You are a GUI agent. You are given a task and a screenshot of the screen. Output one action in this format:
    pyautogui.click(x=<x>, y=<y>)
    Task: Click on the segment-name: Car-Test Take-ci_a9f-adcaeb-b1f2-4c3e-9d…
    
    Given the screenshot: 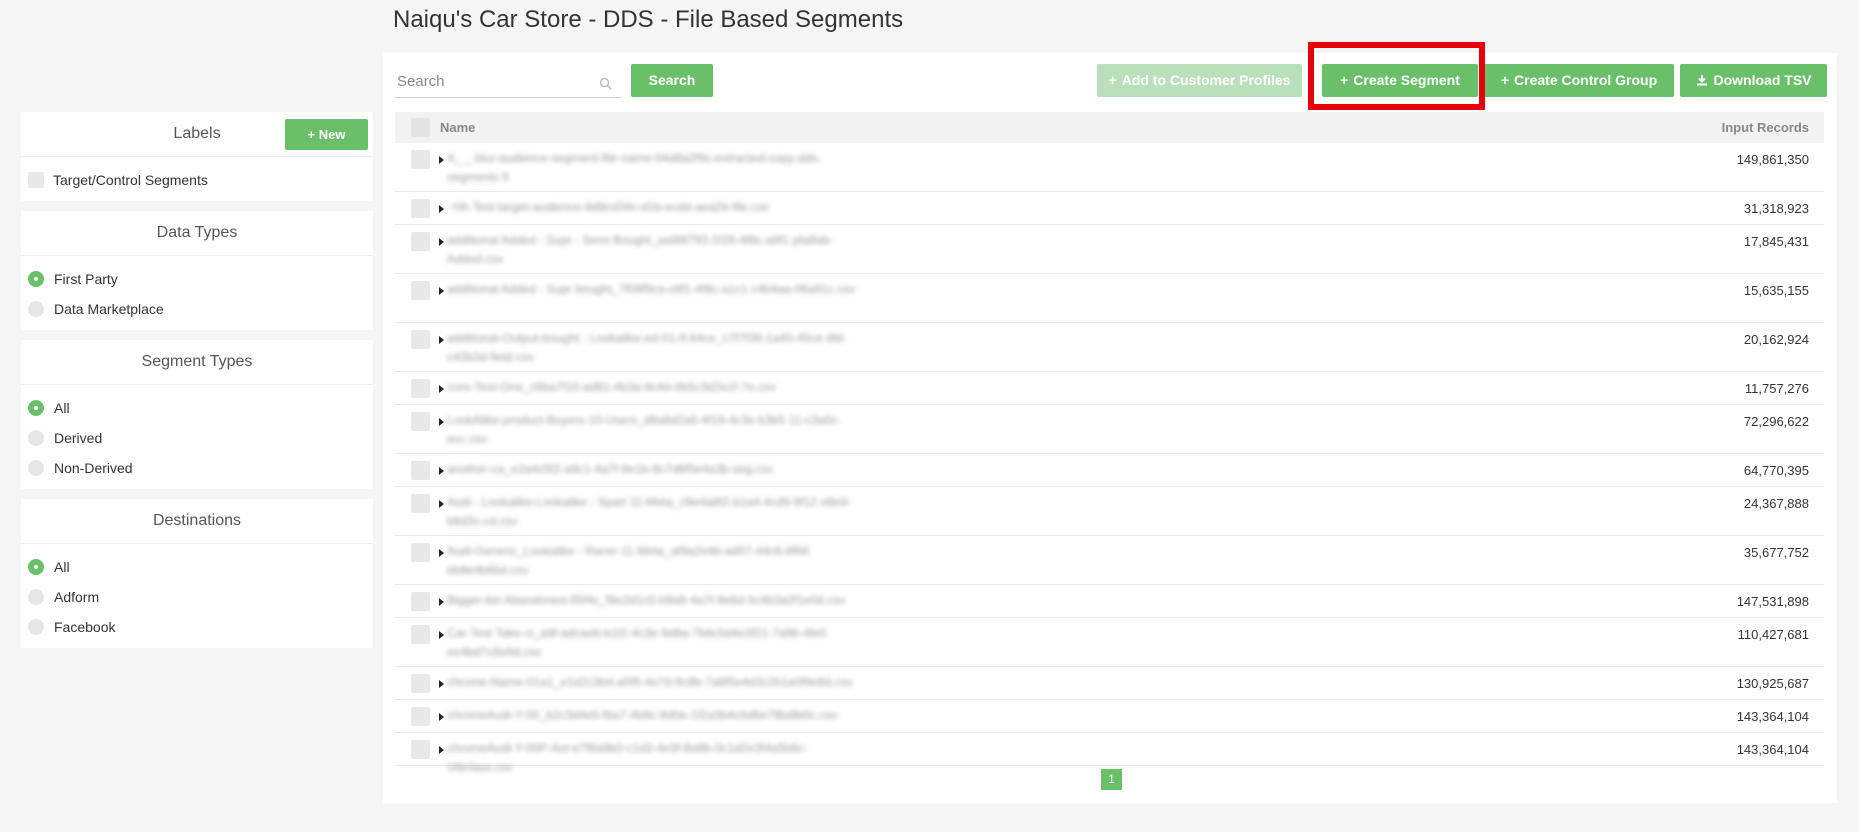 What is the action you would take?
    pyautogui.click(x=657, y=643)
    